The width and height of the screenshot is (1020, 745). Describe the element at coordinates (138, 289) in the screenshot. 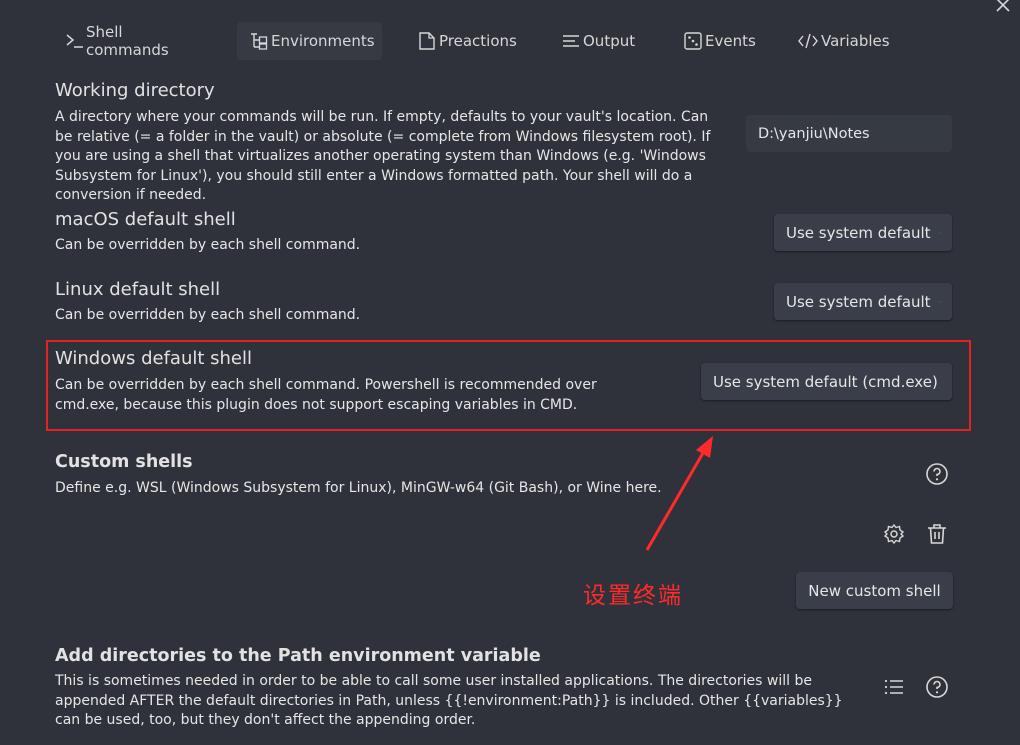

I see `linux-shell-title: Linux default shell` at that location.